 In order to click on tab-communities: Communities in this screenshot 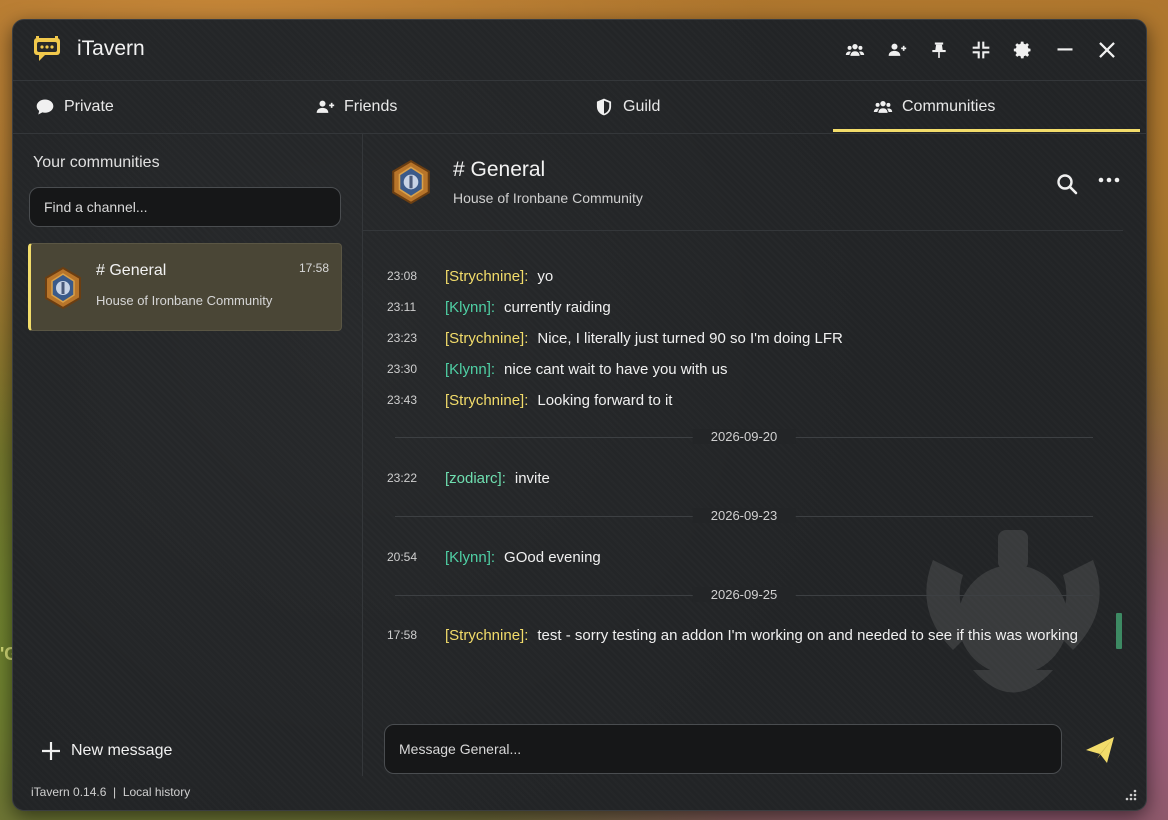, I will do `click(987, 107)`.